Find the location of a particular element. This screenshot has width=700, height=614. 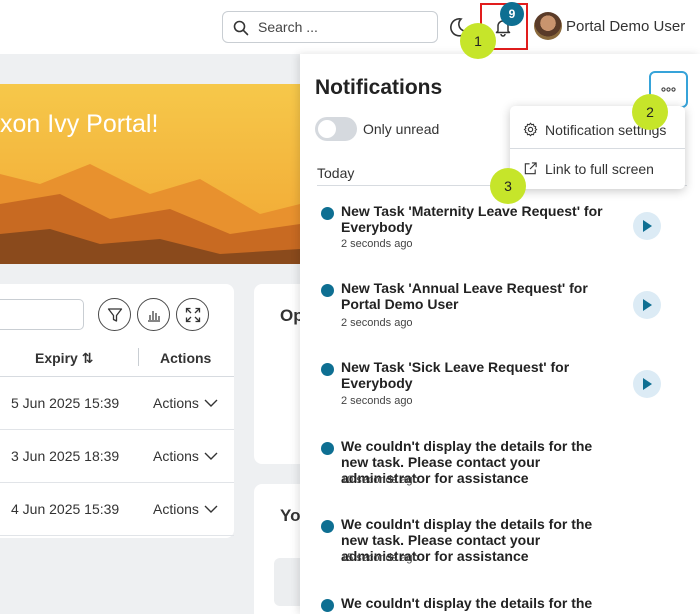

widget-title: Yo is located at coordinates (290, 515).